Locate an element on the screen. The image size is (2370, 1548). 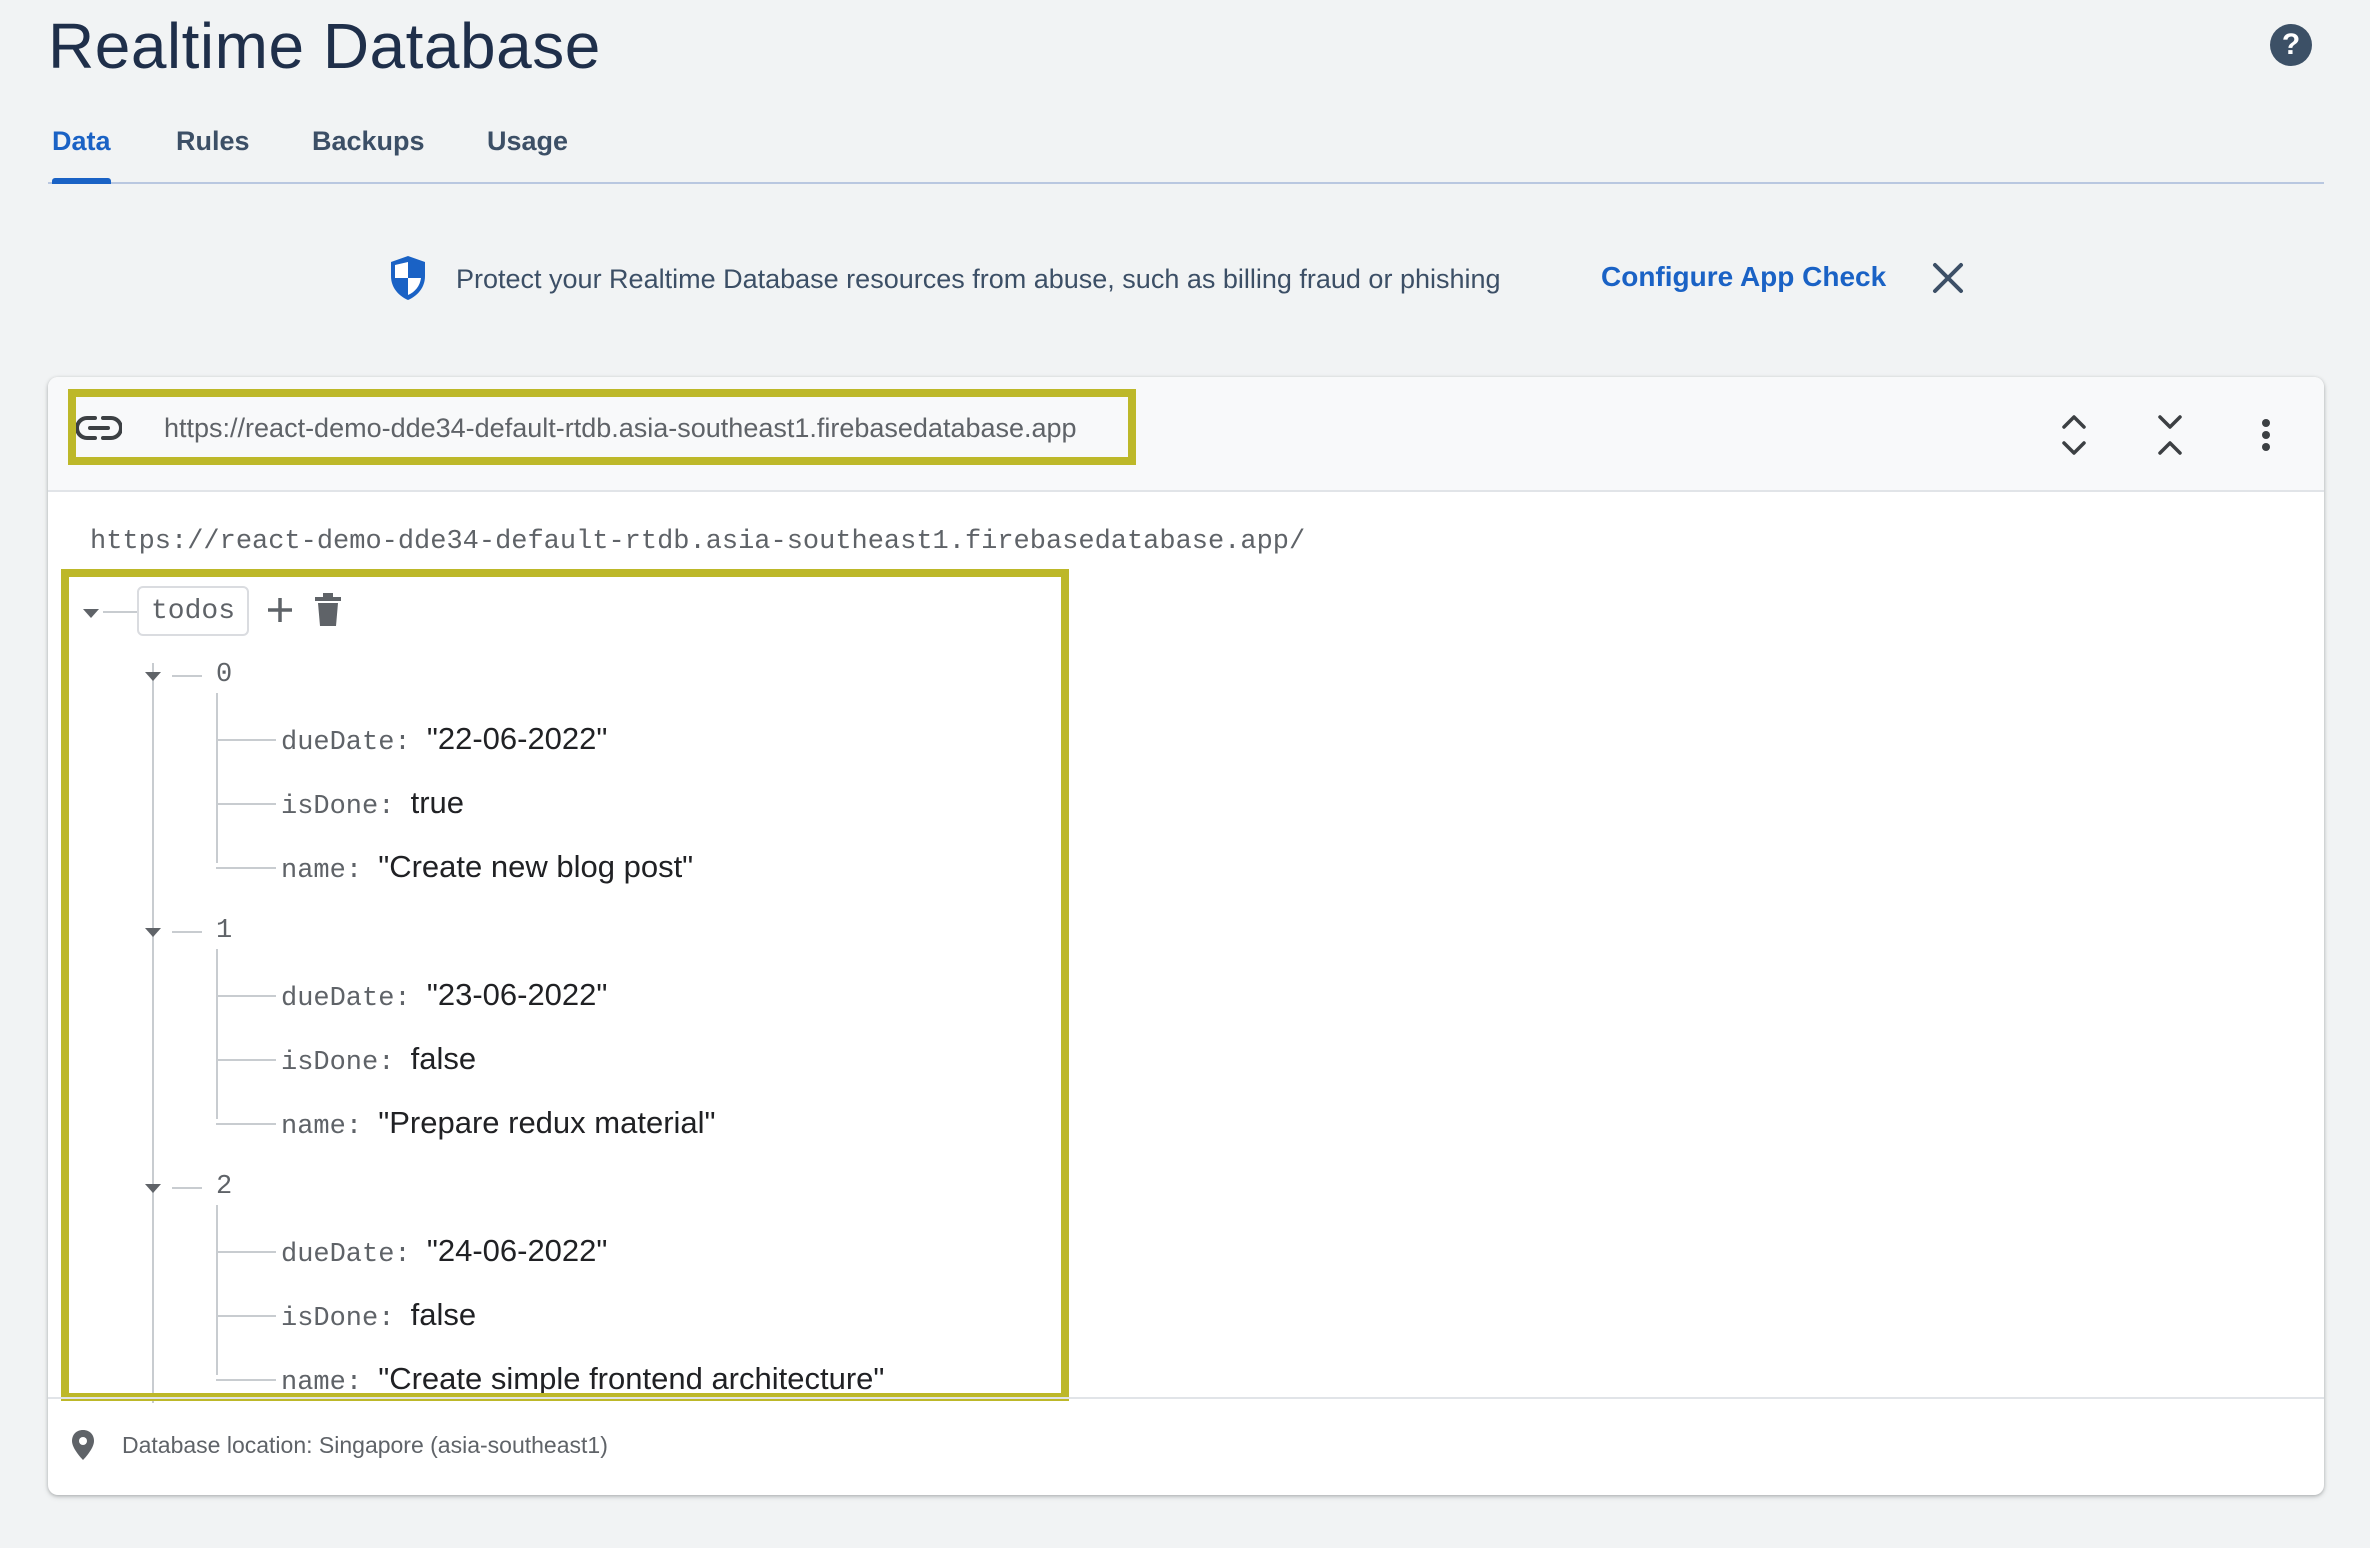
list-item: dueDate: "23-06-2022" is located at coordinates (444, 998).